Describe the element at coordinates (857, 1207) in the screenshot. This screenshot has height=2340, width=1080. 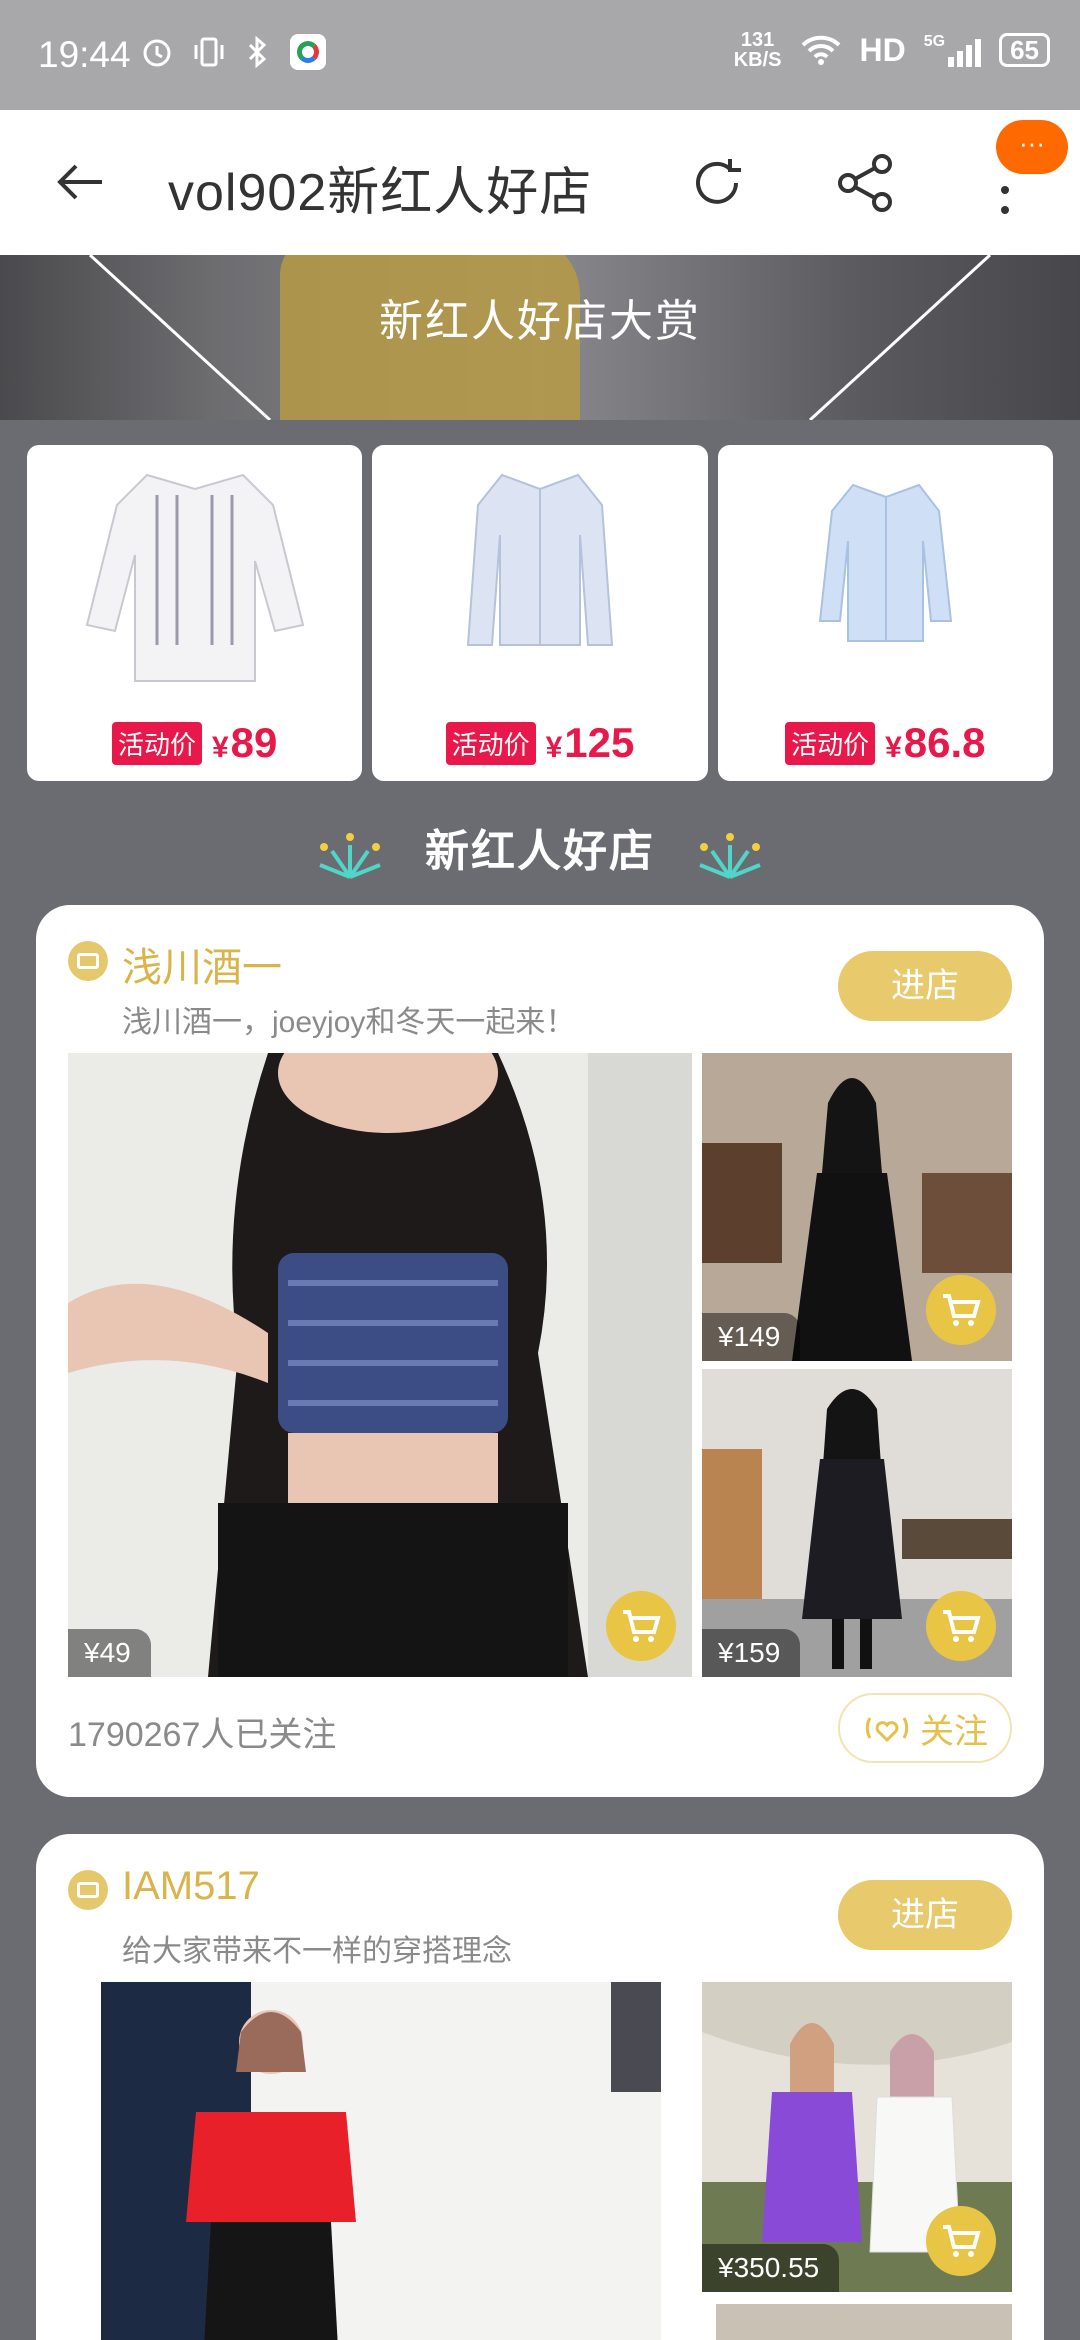
I see `store-item: ¥149` at that location.